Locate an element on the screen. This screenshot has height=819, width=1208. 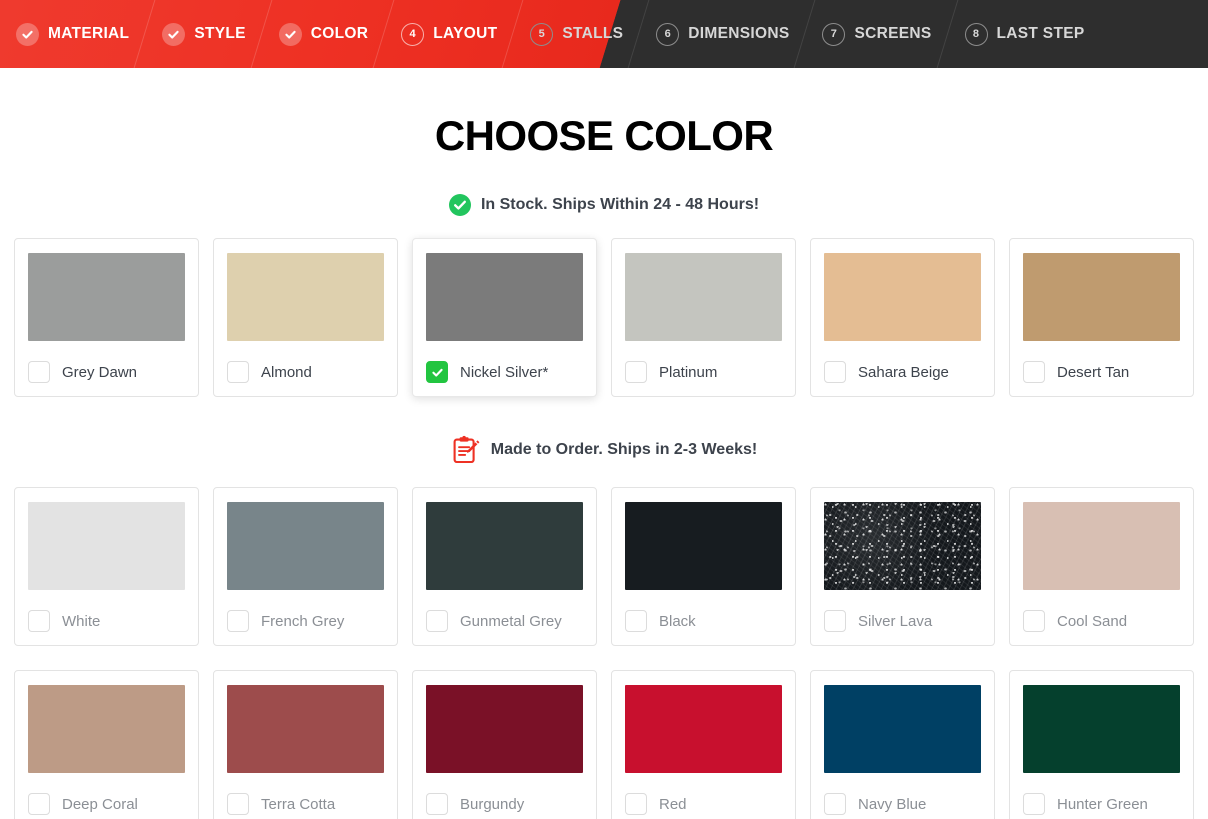
color-card: Desert Tan is located at coordinates (1101, 317).